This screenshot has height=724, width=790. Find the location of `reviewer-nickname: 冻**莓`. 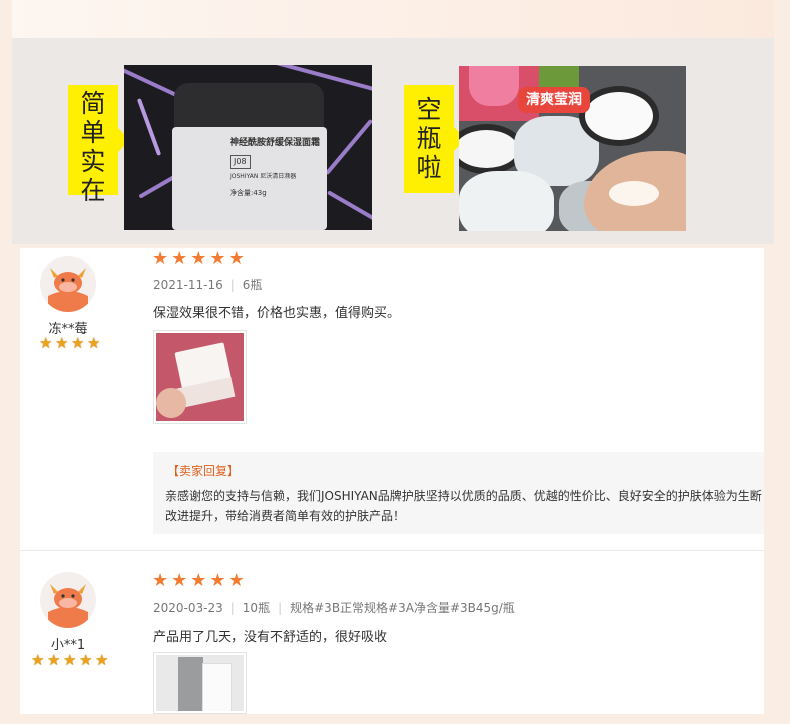

reviewer-nickname: 冻**莓 is located at coordinates (68, 329).